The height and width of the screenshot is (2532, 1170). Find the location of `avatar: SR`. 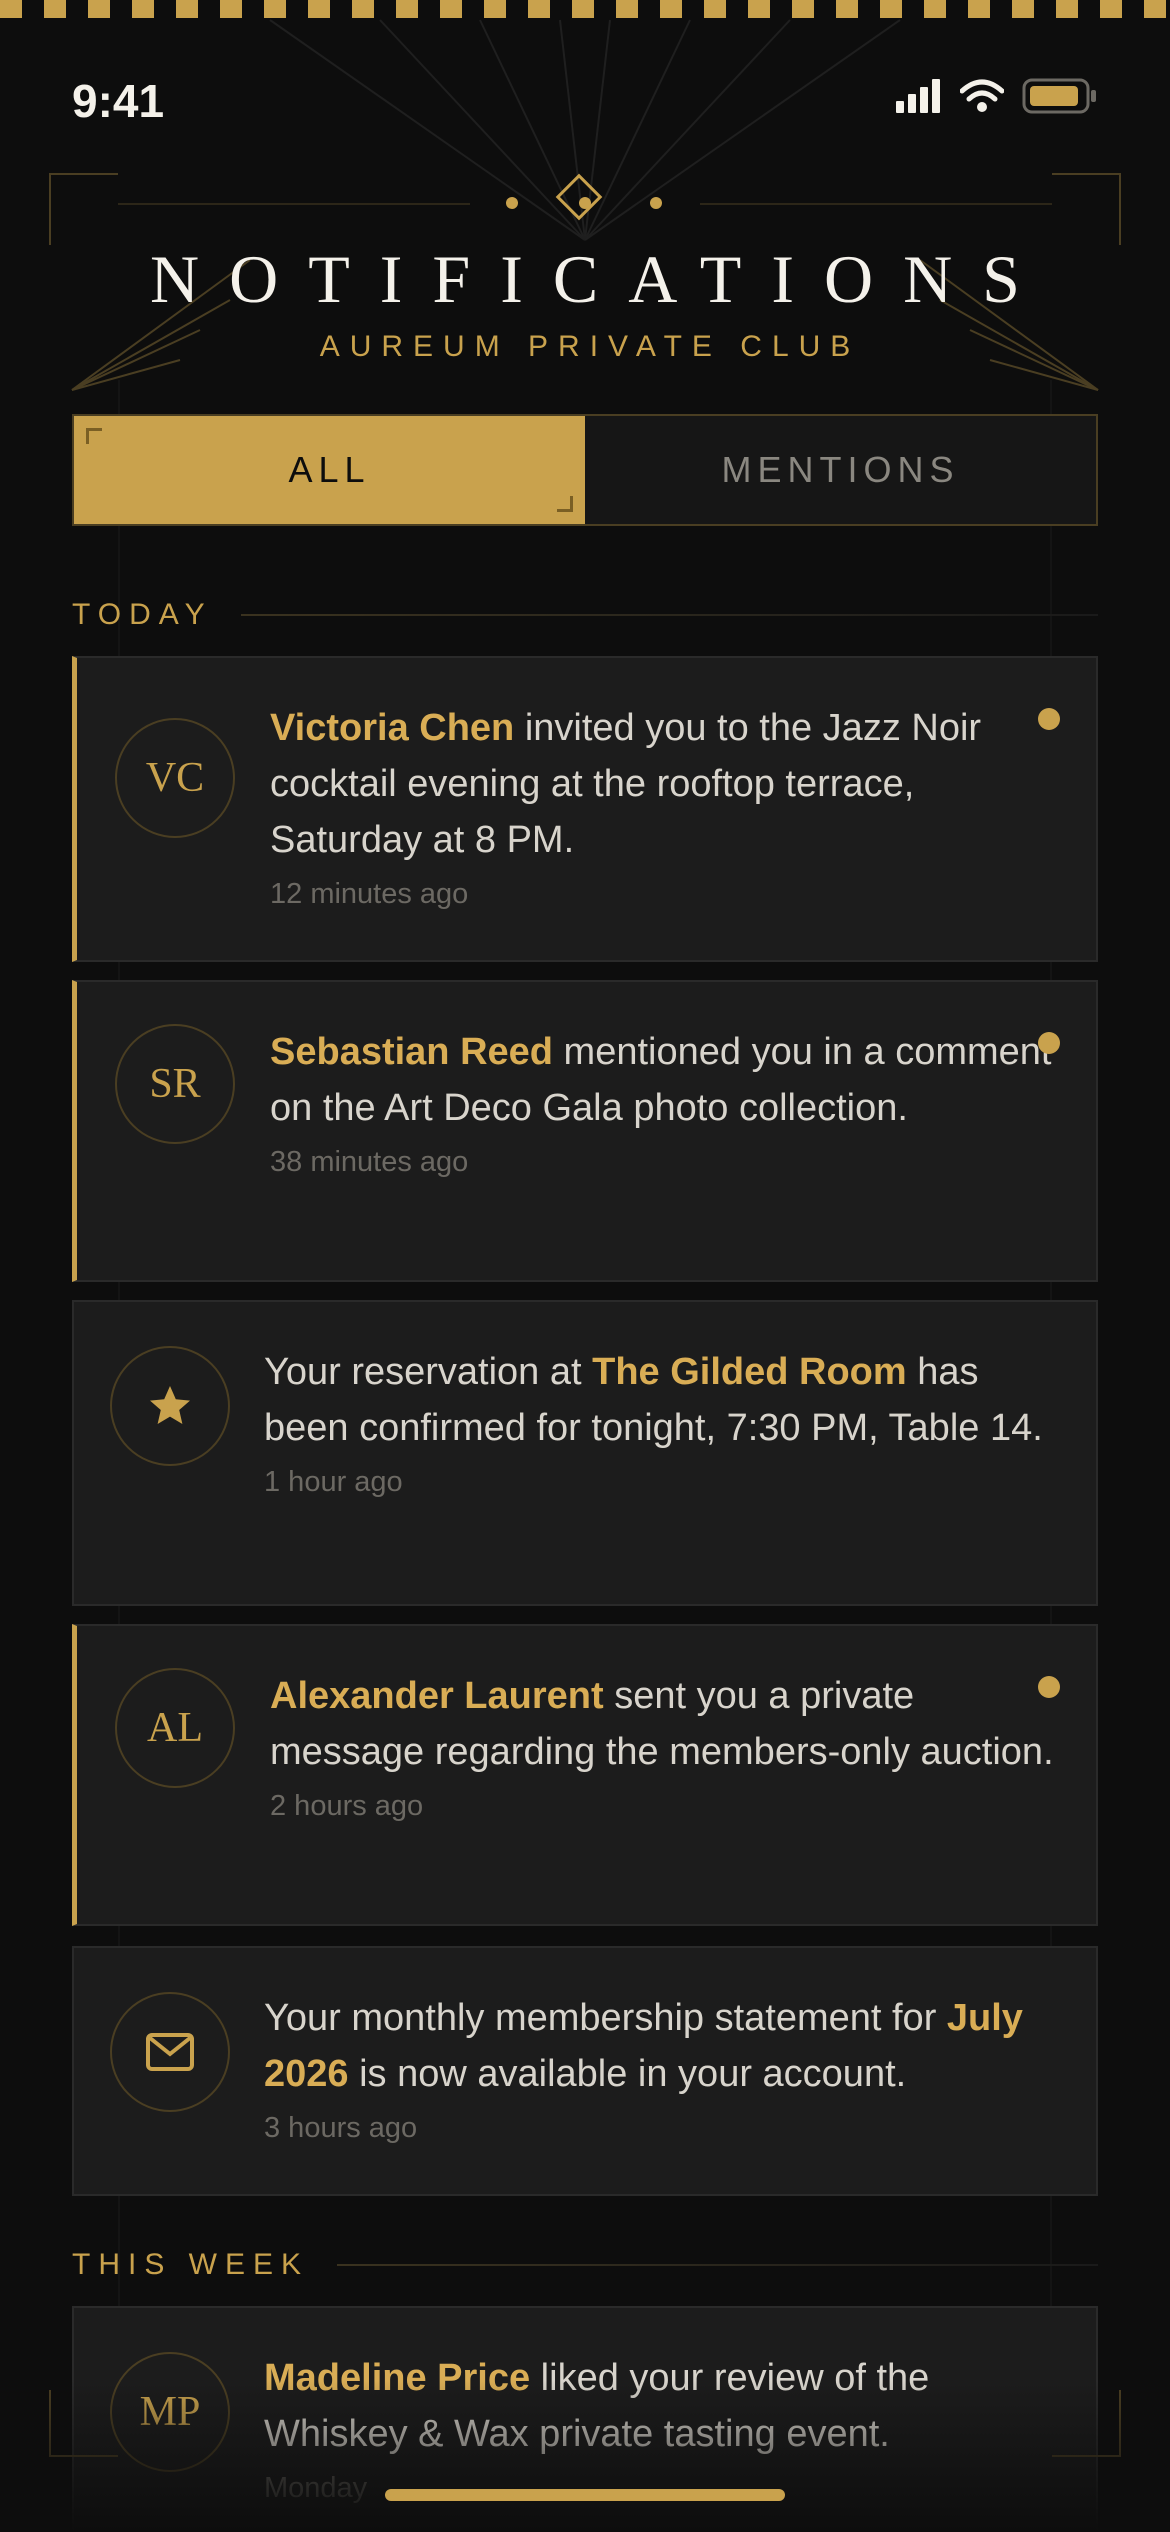

avatar: SR is located at coordinates (175, 1084).